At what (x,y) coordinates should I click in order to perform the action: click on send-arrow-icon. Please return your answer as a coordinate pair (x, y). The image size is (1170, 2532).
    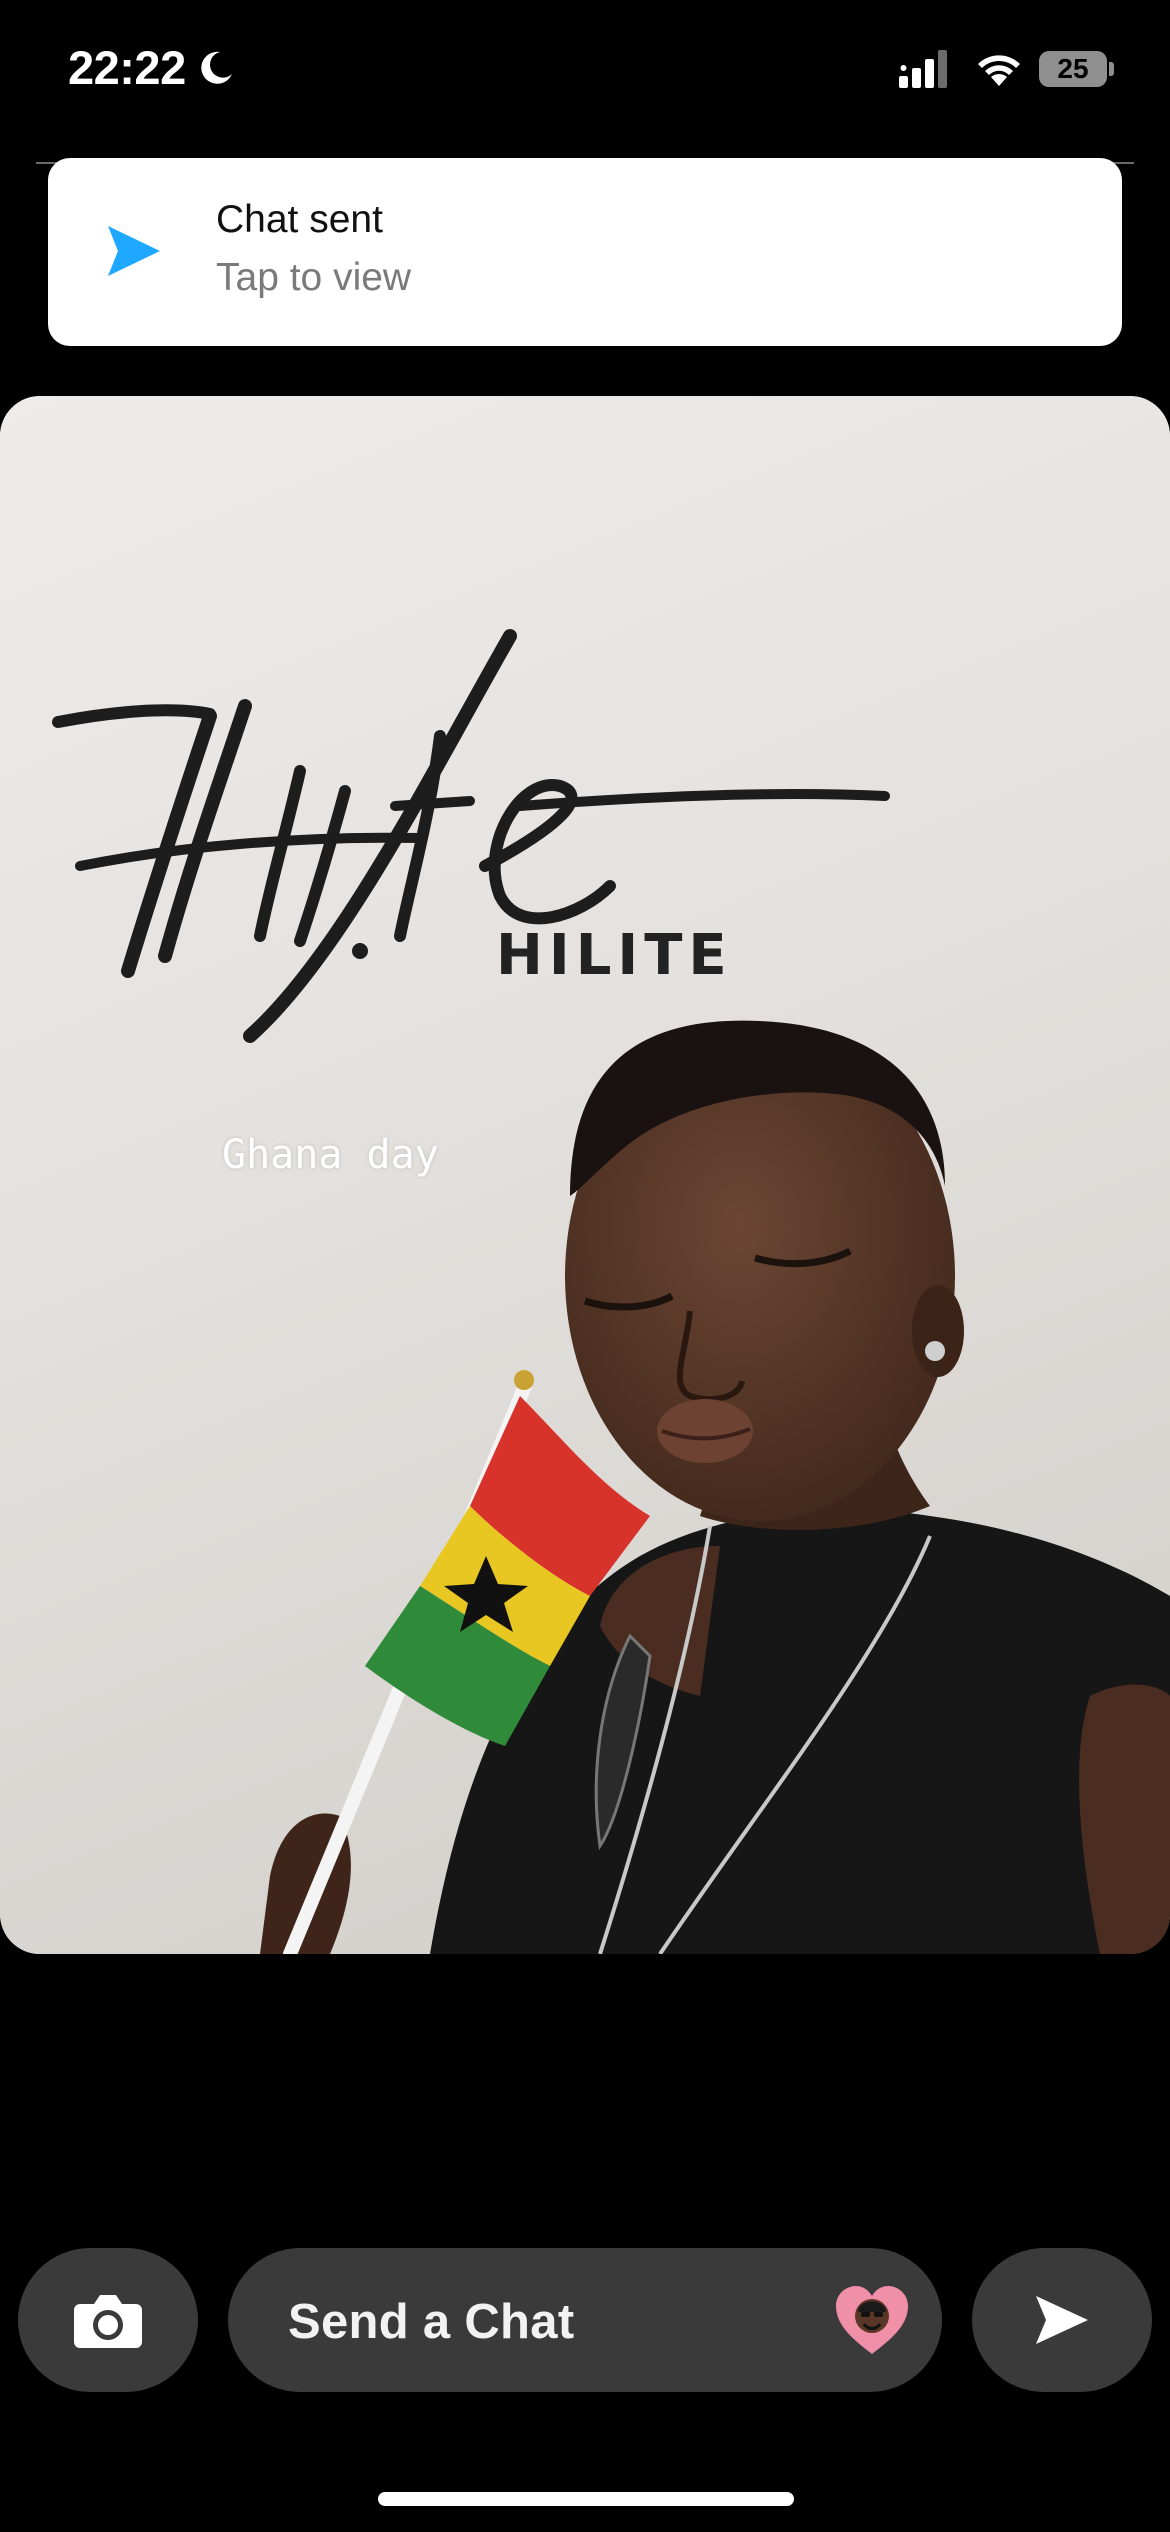
    Looking at the image, I should click on (134, 251).